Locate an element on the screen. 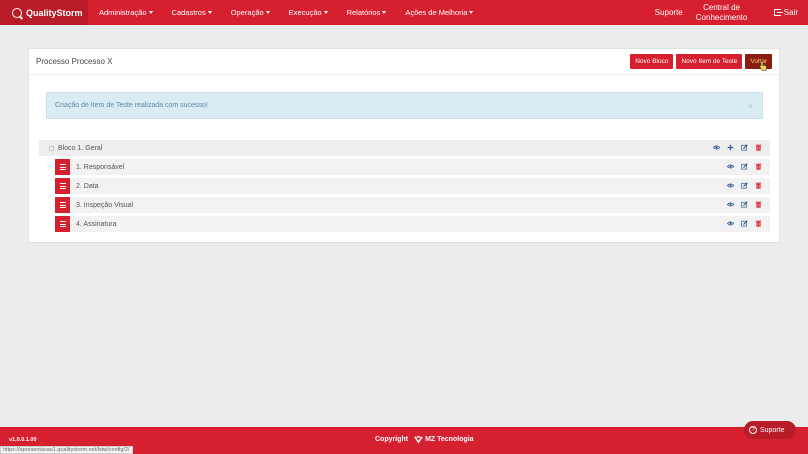  menu-acoes-de-melhoria: Ações de Melhoria is located at coordinates (439, 12).